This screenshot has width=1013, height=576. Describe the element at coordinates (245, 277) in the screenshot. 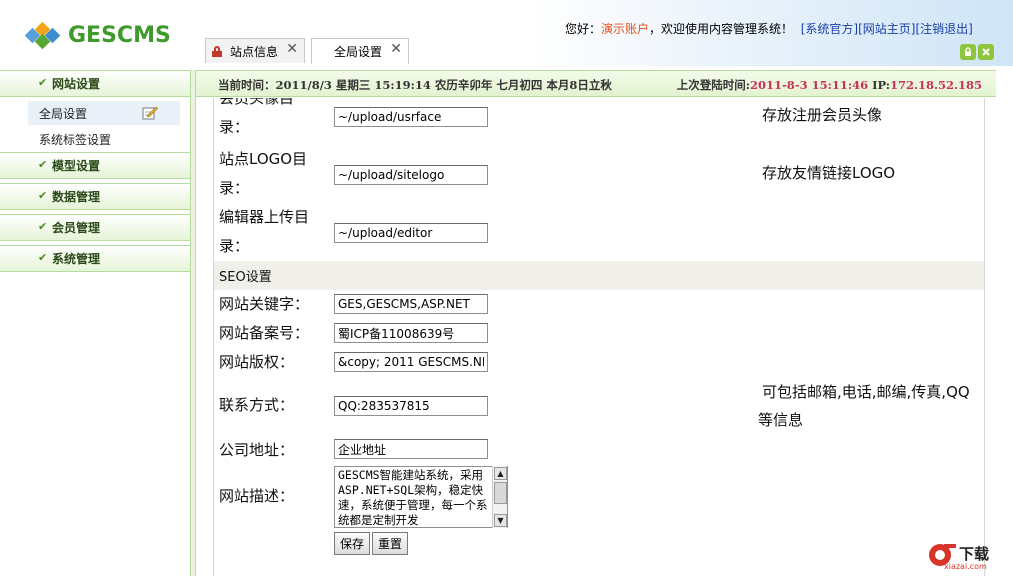

I see `section-title: SEO设置` at that location.